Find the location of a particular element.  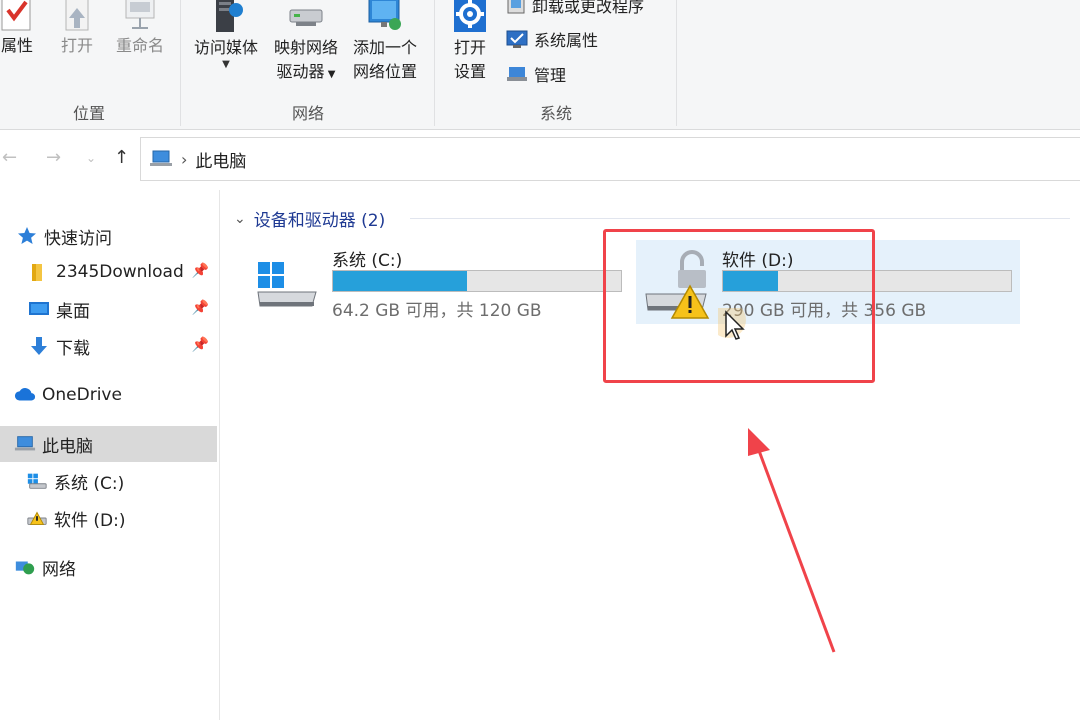

uninstall-icon is located at coordinates (516, 7).